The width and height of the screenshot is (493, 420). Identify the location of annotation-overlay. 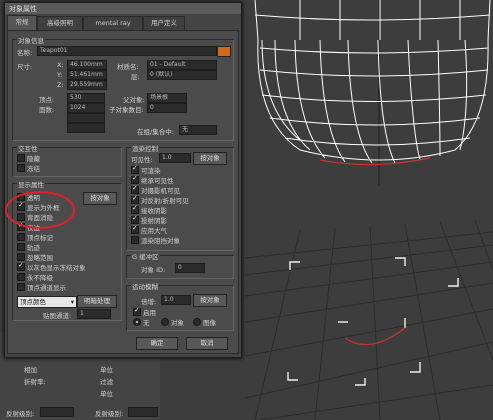
(40, 210).